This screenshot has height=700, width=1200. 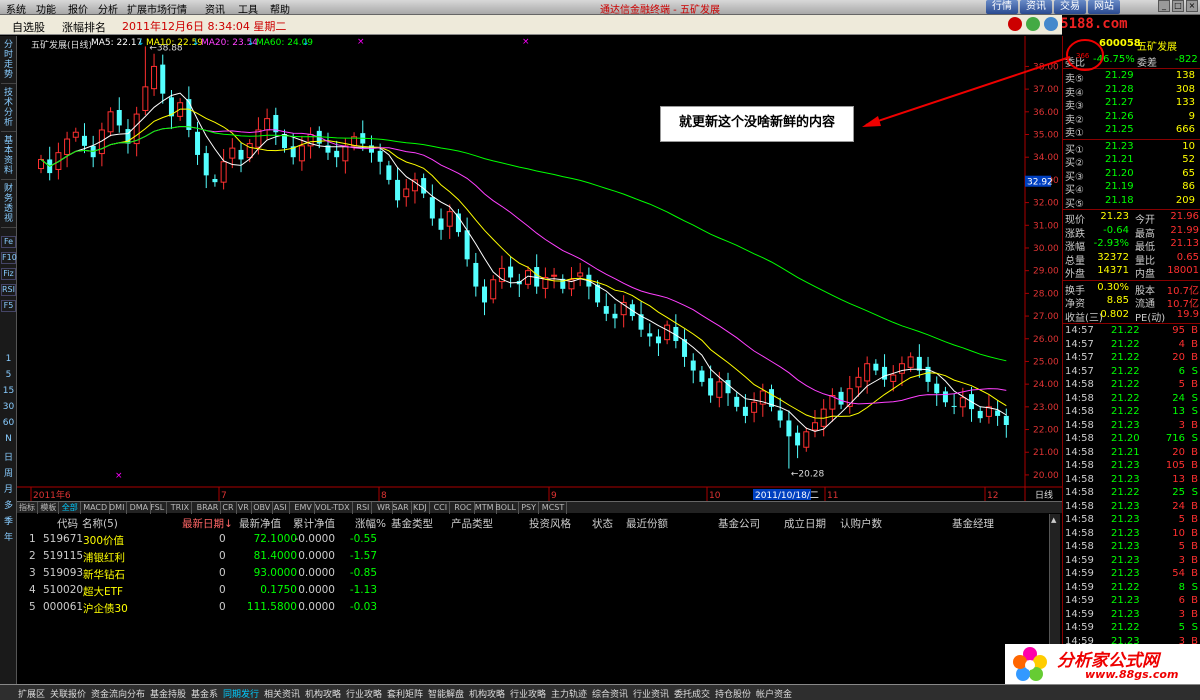 I want to click on sidebar-vtab: 分时走势, so click(x=8, y=62).